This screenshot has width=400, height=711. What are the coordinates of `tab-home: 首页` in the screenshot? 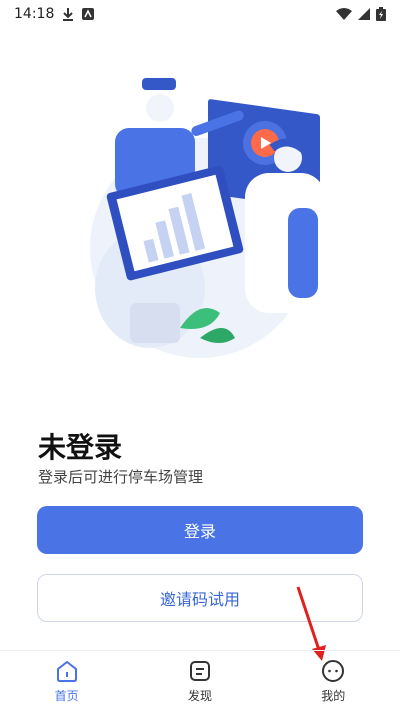 It's located at (67, 681).